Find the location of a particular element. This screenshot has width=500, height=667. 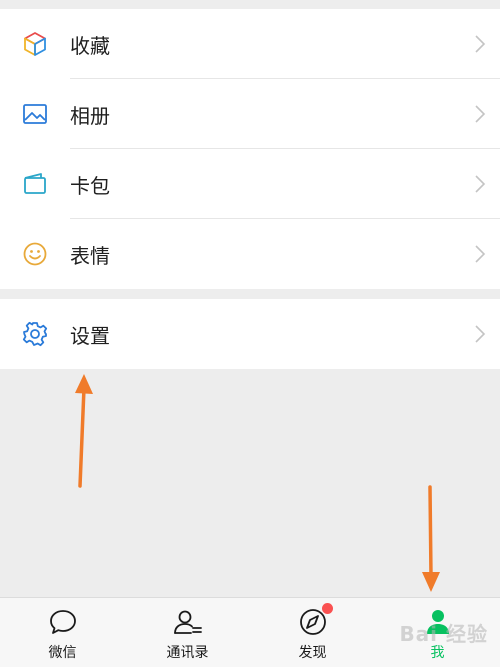

tab-label: 发现 is located at coordinates (312, 653).